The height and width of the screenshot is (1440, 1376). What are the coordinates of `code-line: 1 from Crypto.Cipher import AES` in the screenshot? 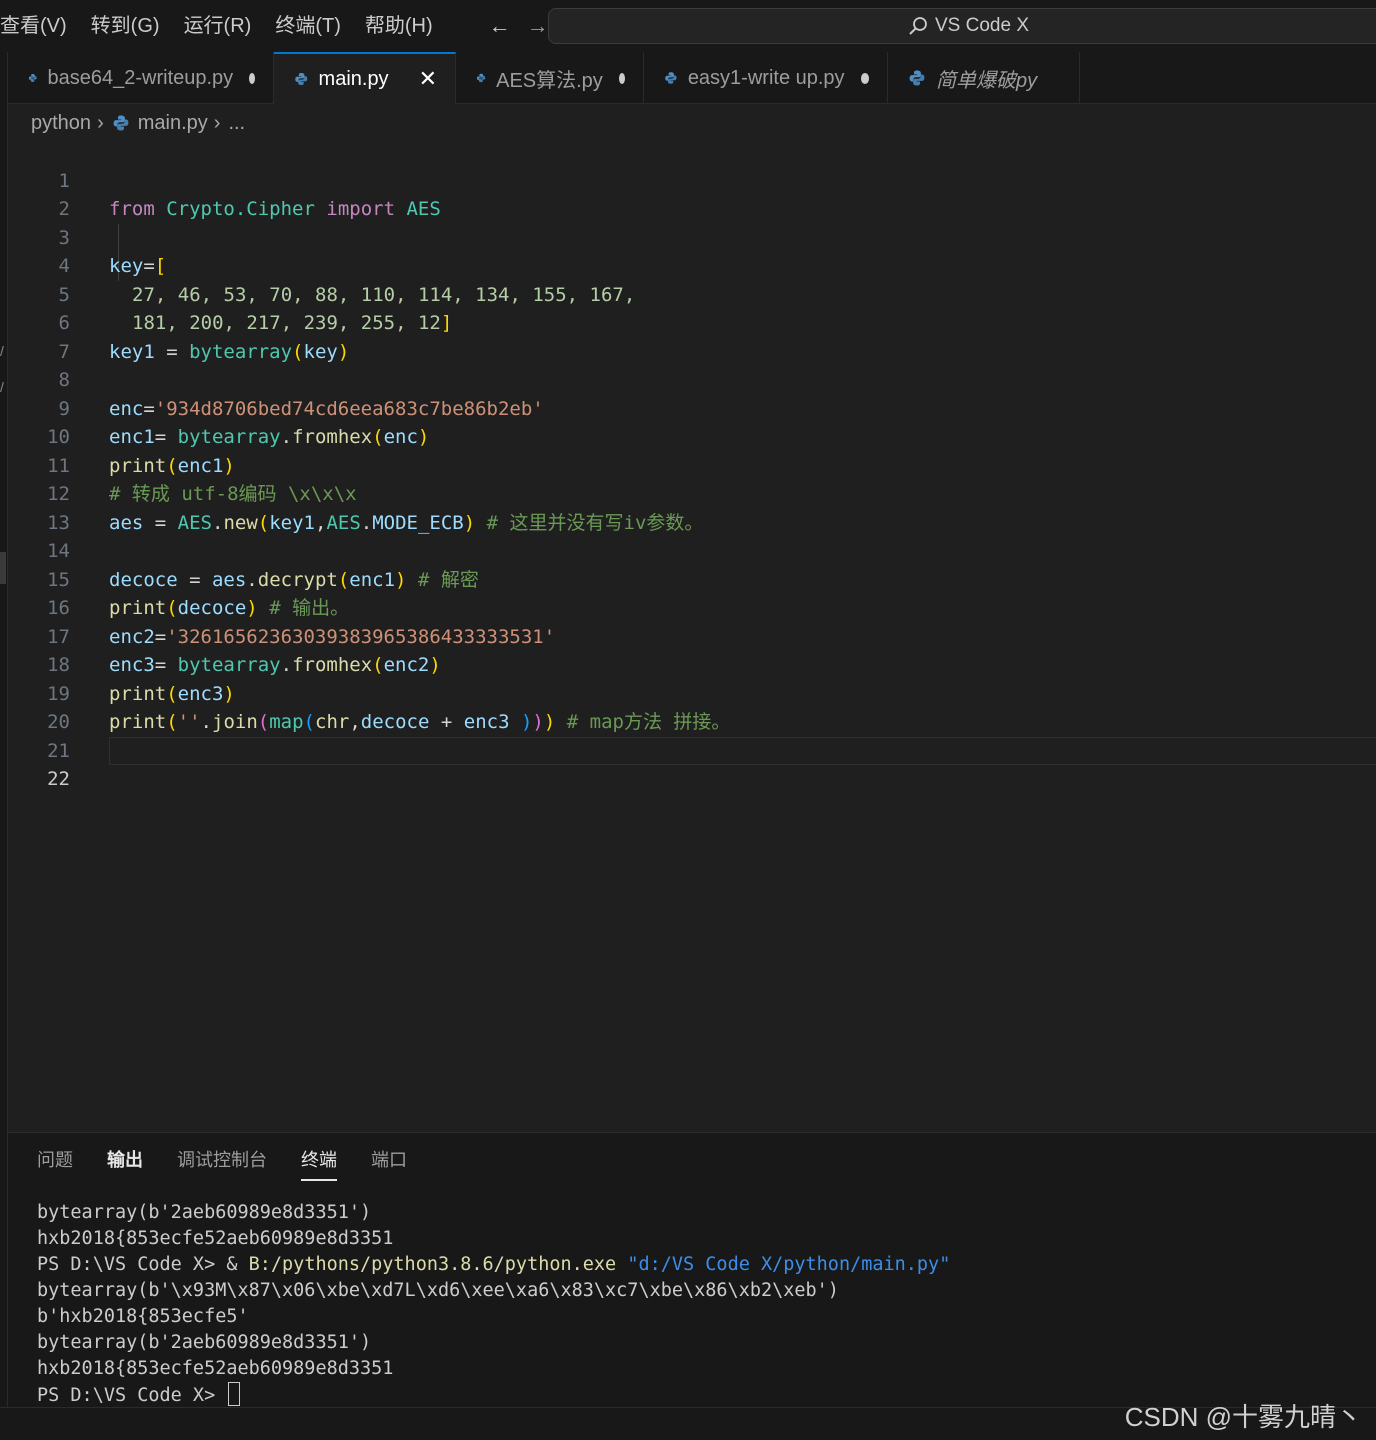 It's located at (692, 179).